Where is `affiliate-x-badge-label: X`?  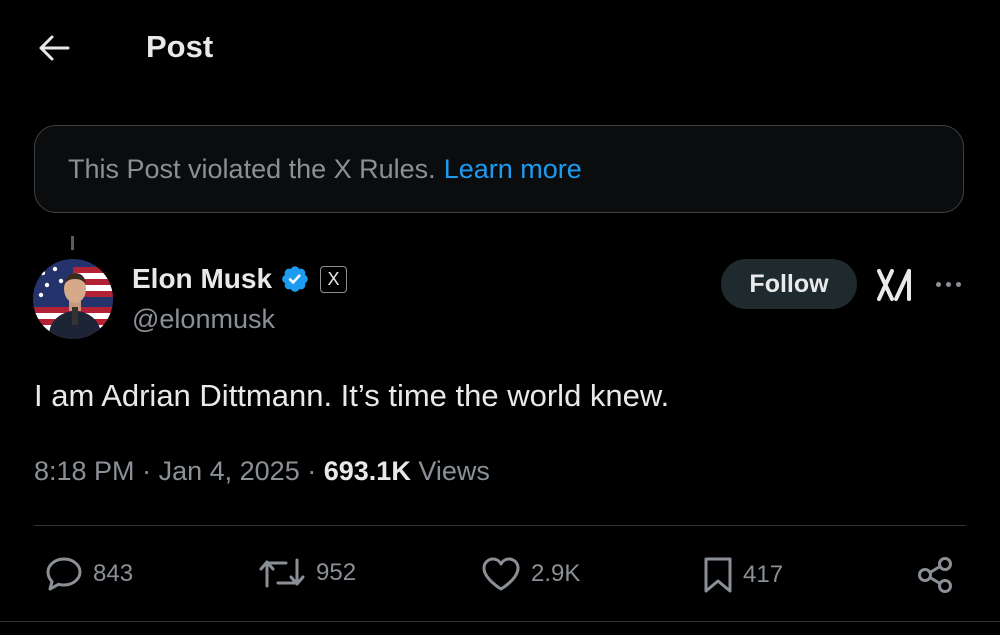 affiliate-x-badge-label: X is located at coordinates (333, 278).